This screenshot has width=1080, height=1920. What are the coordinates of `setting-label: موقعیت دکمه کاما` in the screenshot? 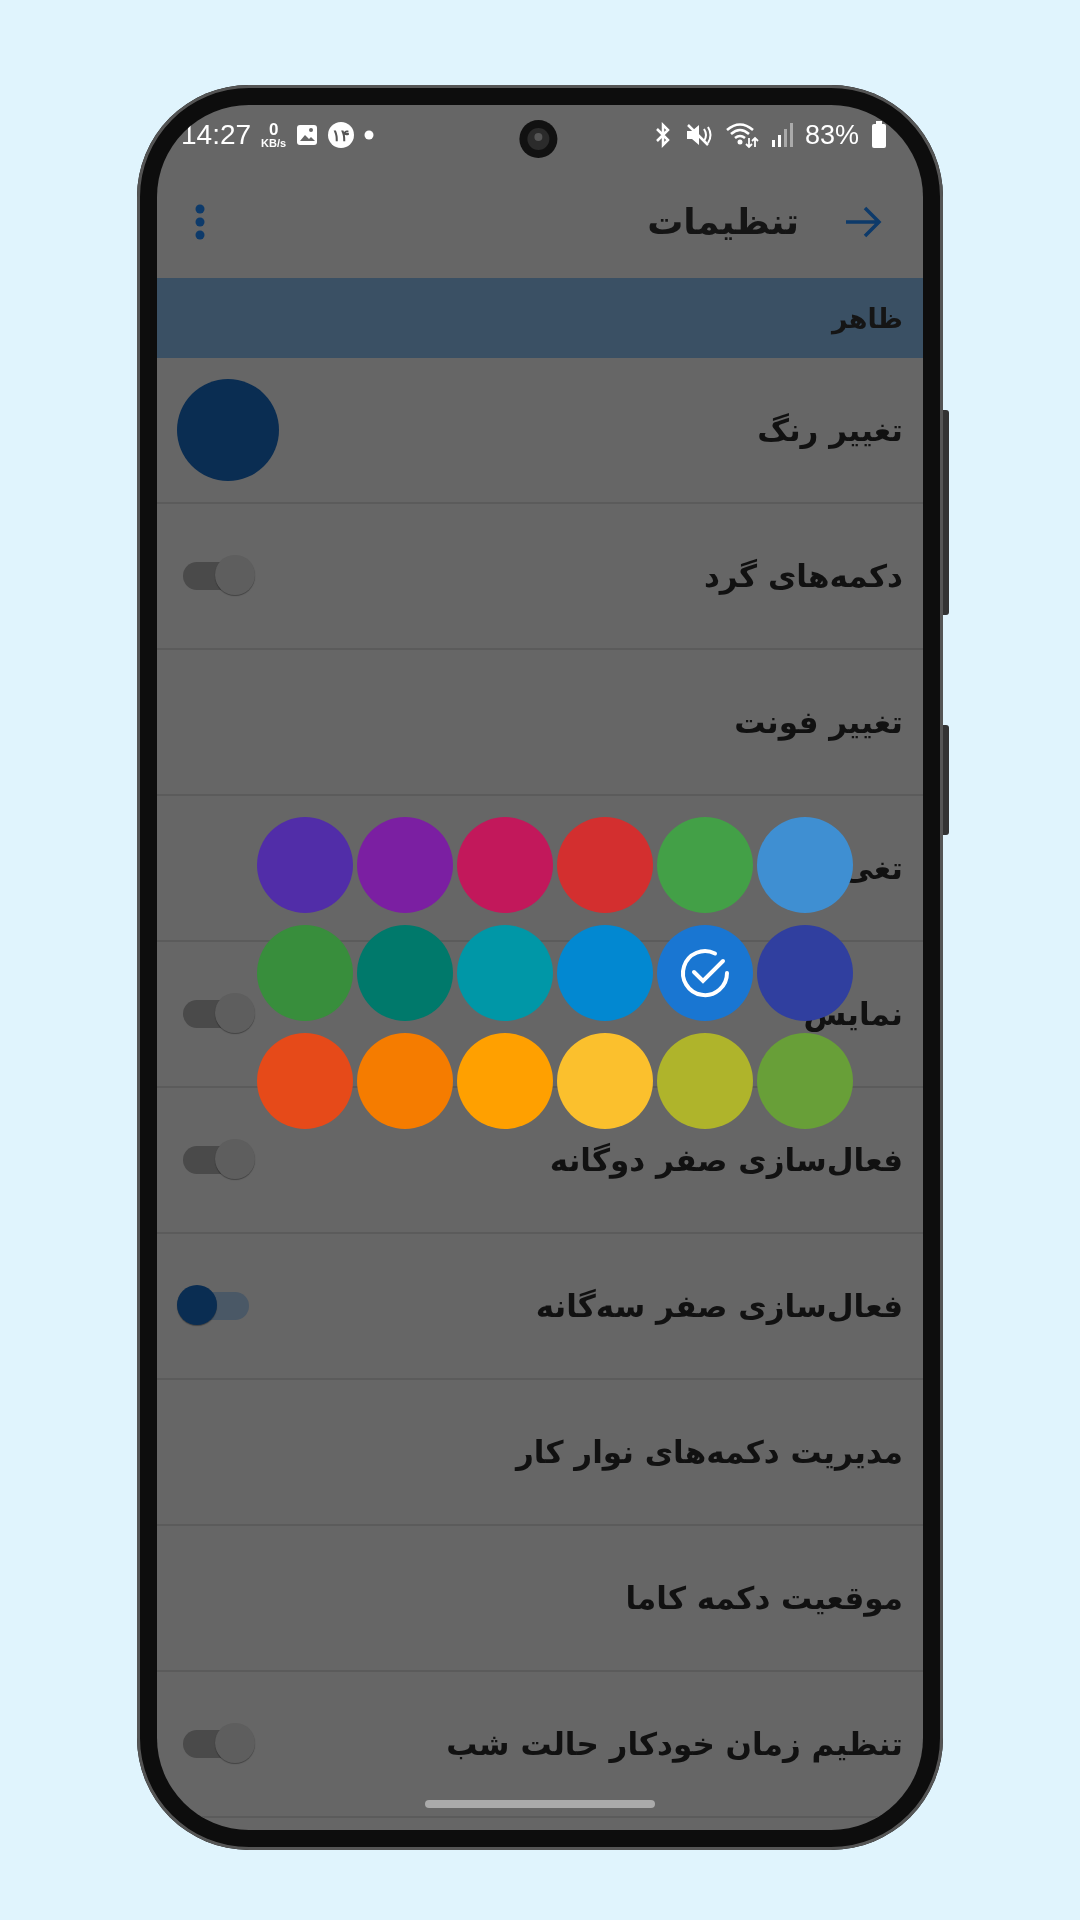 It's located at (764, 1598).